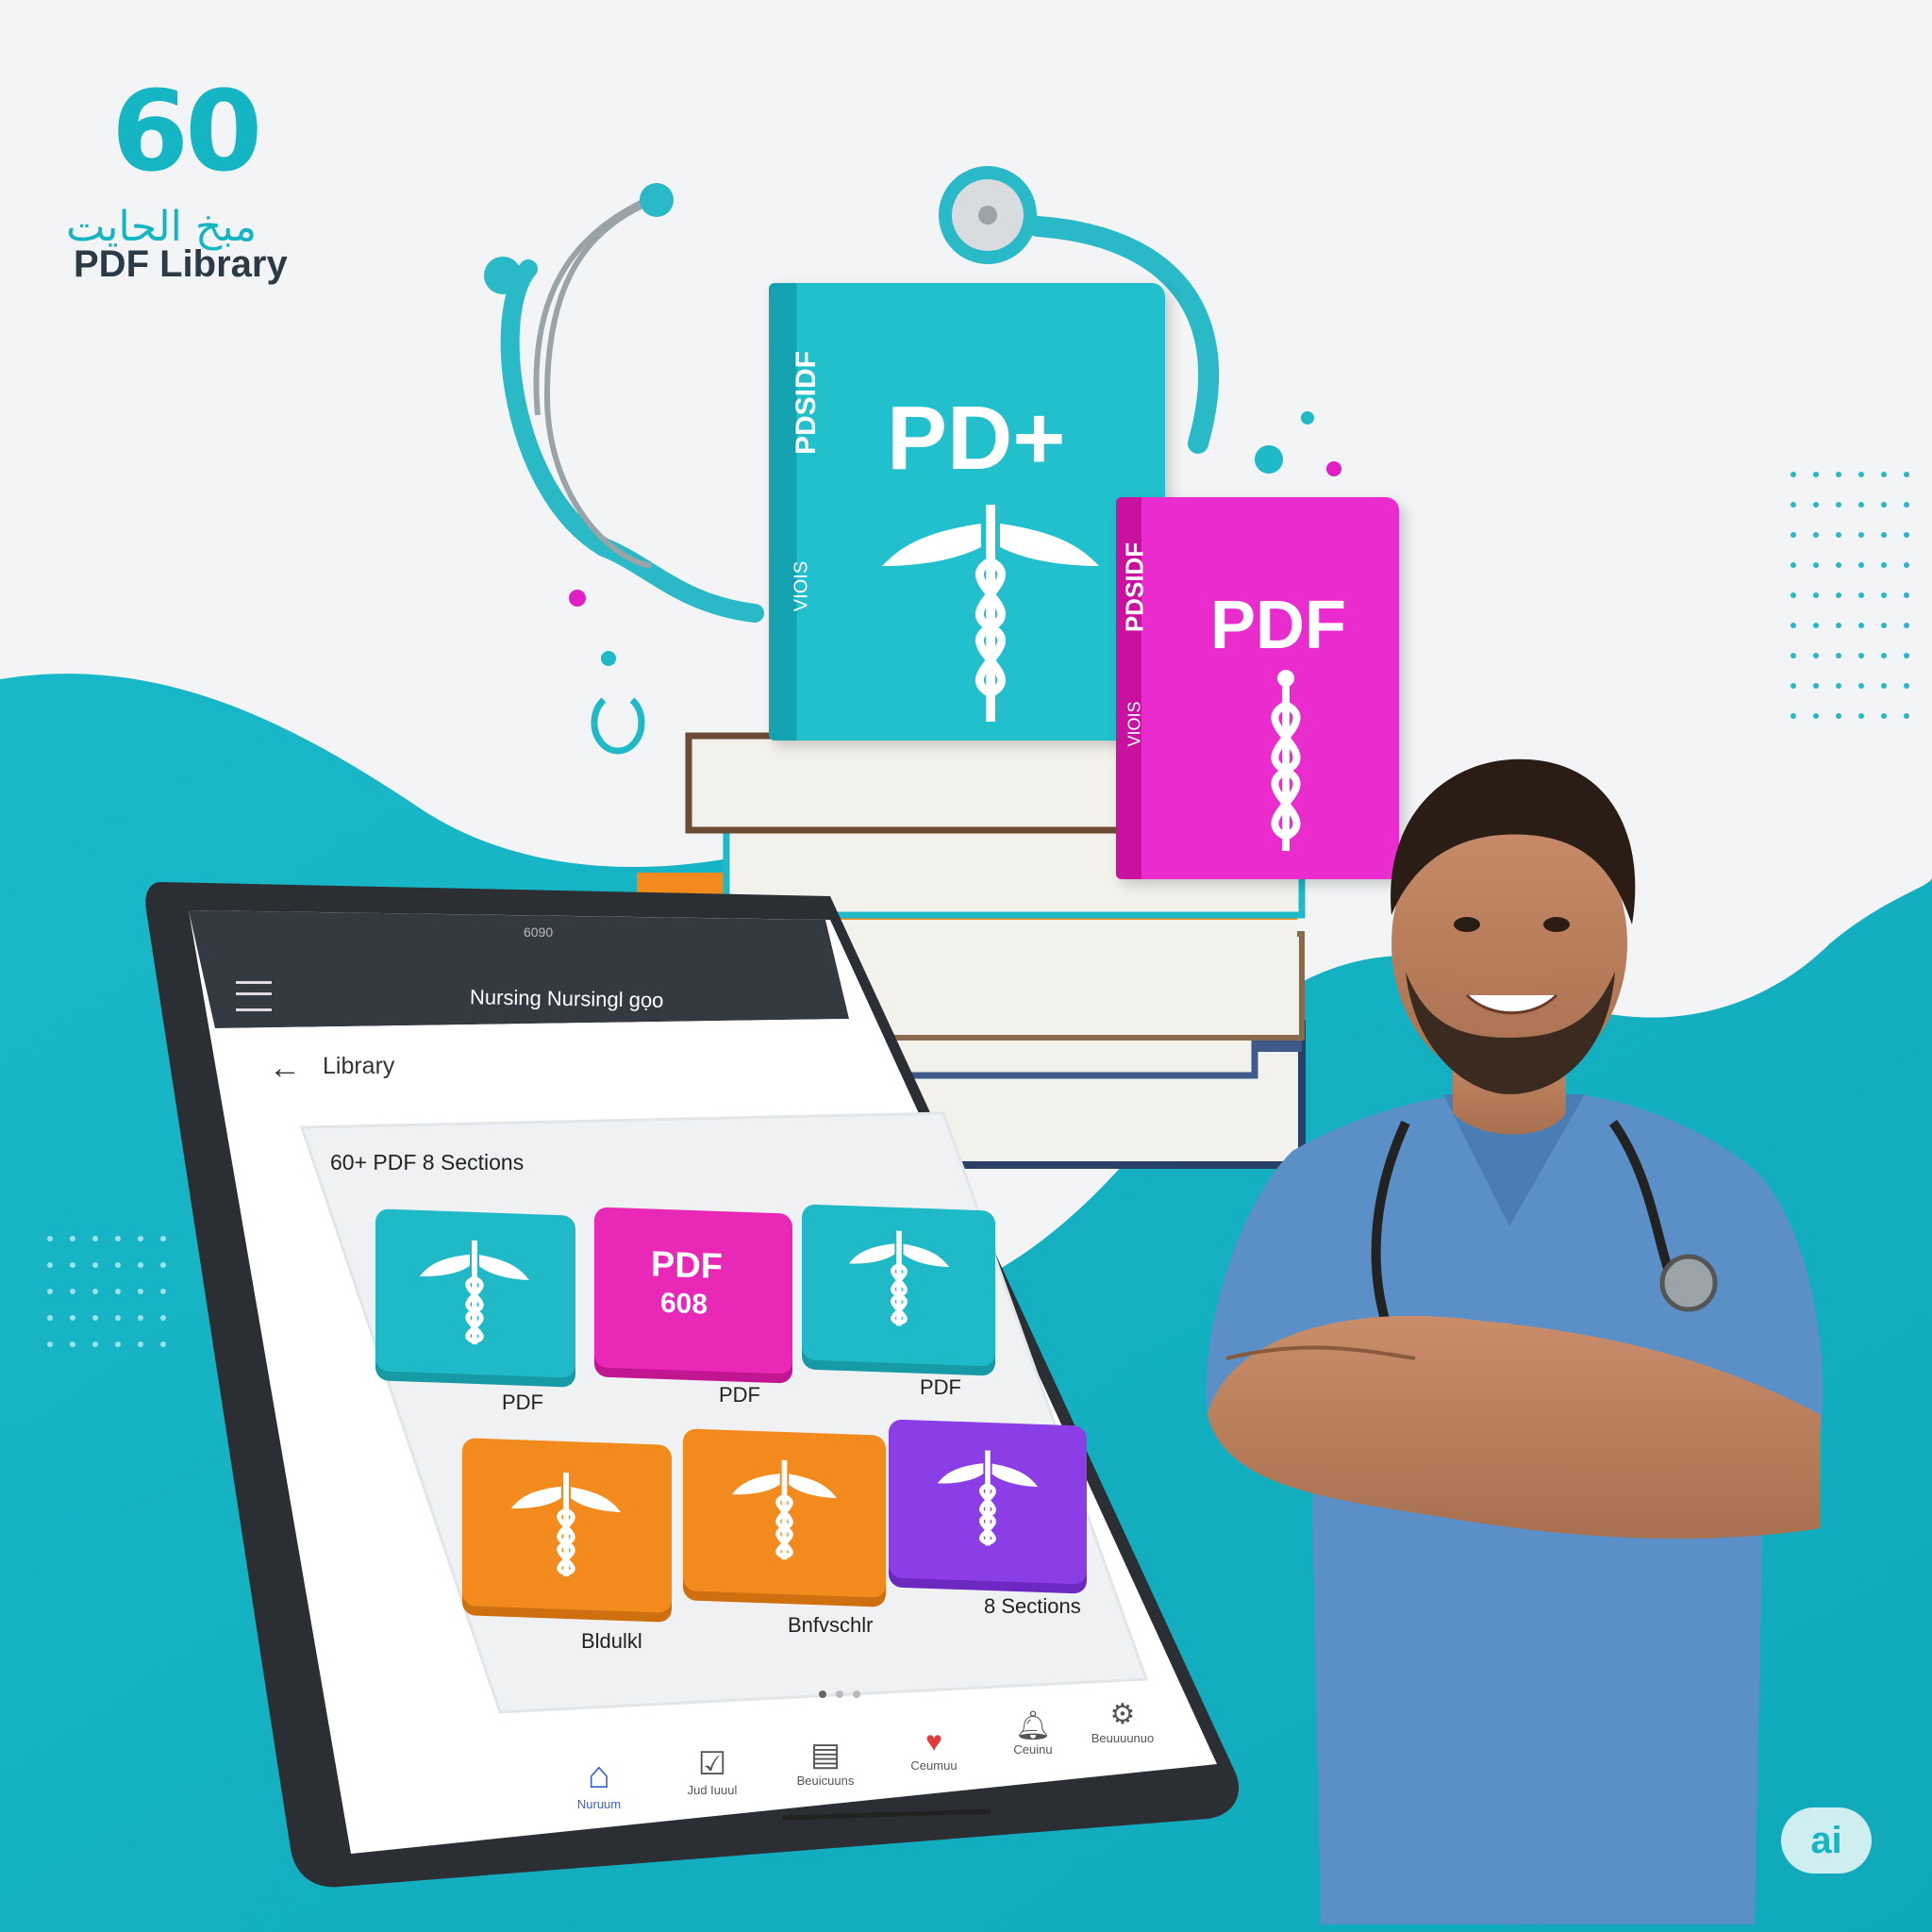  What do you see at coordinates (1123, 1738) in the screenshot?
I see `nav-item-6-label: Beuuuunuo` at bounding box center [1123, 1738].